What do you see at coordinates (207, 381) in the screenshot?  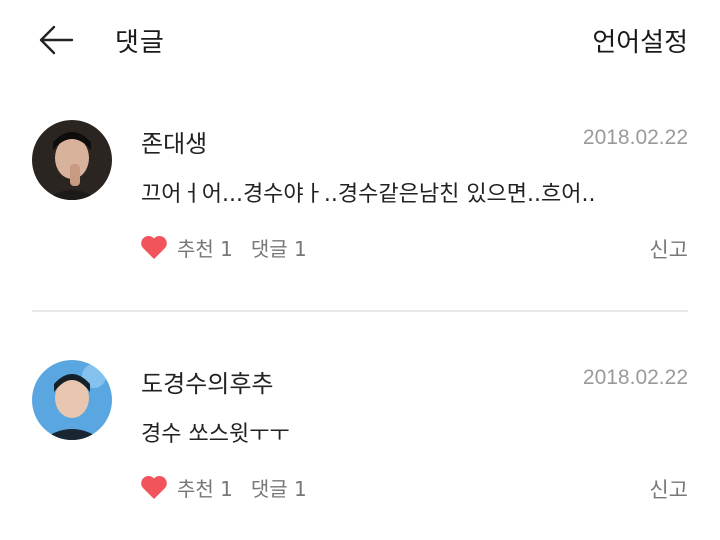 I see `comment-author: 도경수의후추` at bounding box center [207, 381].